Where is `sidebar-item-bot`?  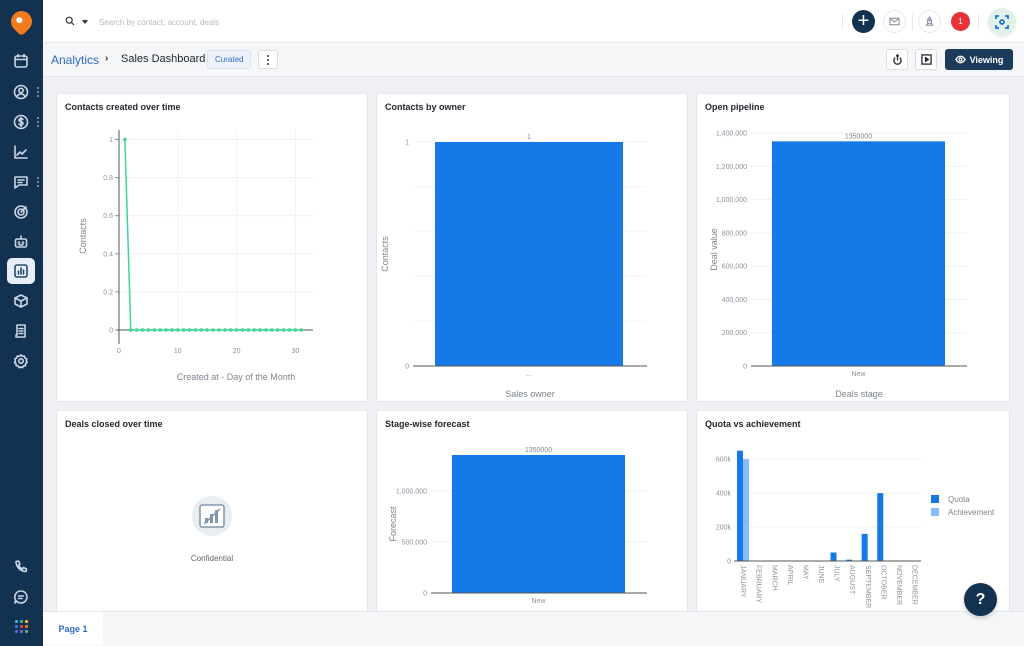 sidebar-item-bot is located at coordinates (21, 242).